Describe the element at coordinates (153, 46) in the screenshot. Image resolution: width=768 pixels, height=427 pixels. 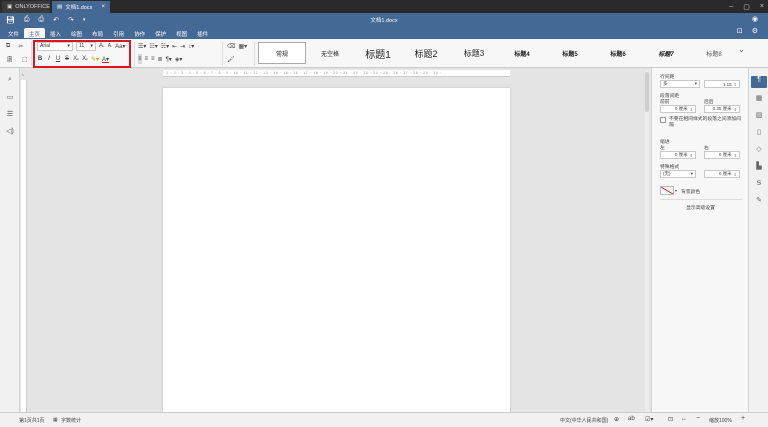
I see `numbered-list-icon: ☷▾` at that location.